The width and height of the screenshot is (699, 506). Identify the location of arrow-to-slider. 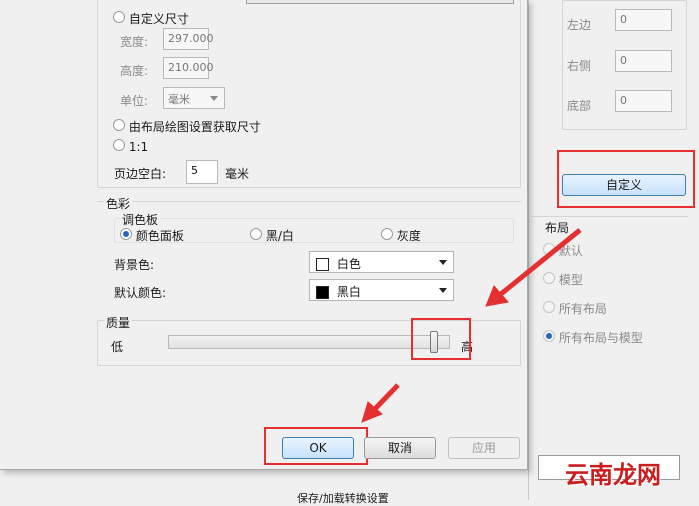
(538, 264).